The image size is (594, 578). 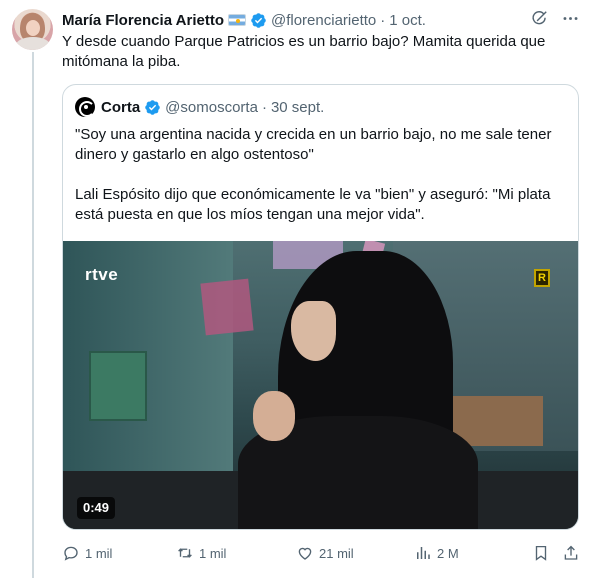 I want to click on share-button, so click(x=573, y=553).